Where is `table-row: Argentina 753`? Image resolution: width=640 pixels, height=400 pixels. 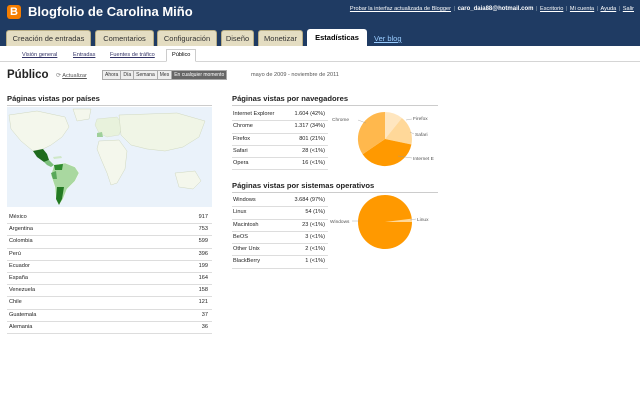 table-row: Argentina 753 is located at coordinates (109, 230).